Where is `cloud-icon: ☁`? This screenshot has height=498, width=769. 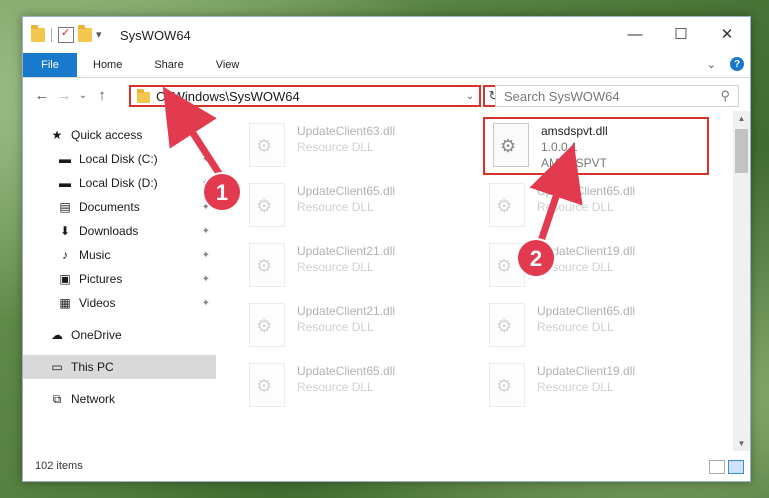 cloud-icon: ☁ is located at coordinates (57, 335).